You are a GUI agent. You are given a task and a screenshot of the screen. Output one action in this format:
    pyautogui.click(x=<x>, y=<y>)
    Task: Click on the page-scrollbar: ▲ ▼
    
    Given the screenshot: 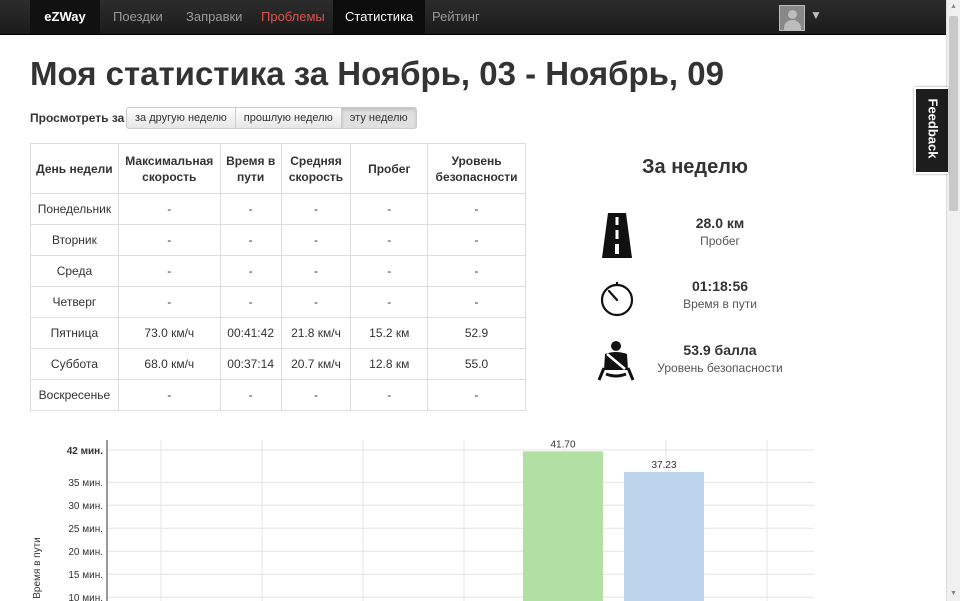 What is the action you would take?
    pyautogui.click(x=953, y=300)
    